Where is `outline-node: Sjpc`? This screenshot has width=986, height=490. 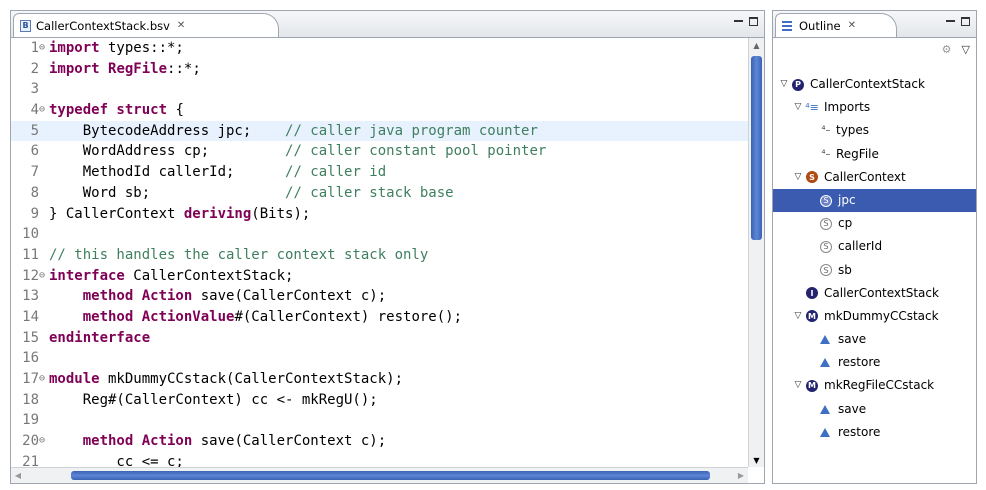 outline-node: Sjpc is located at coordinates (874, 200).